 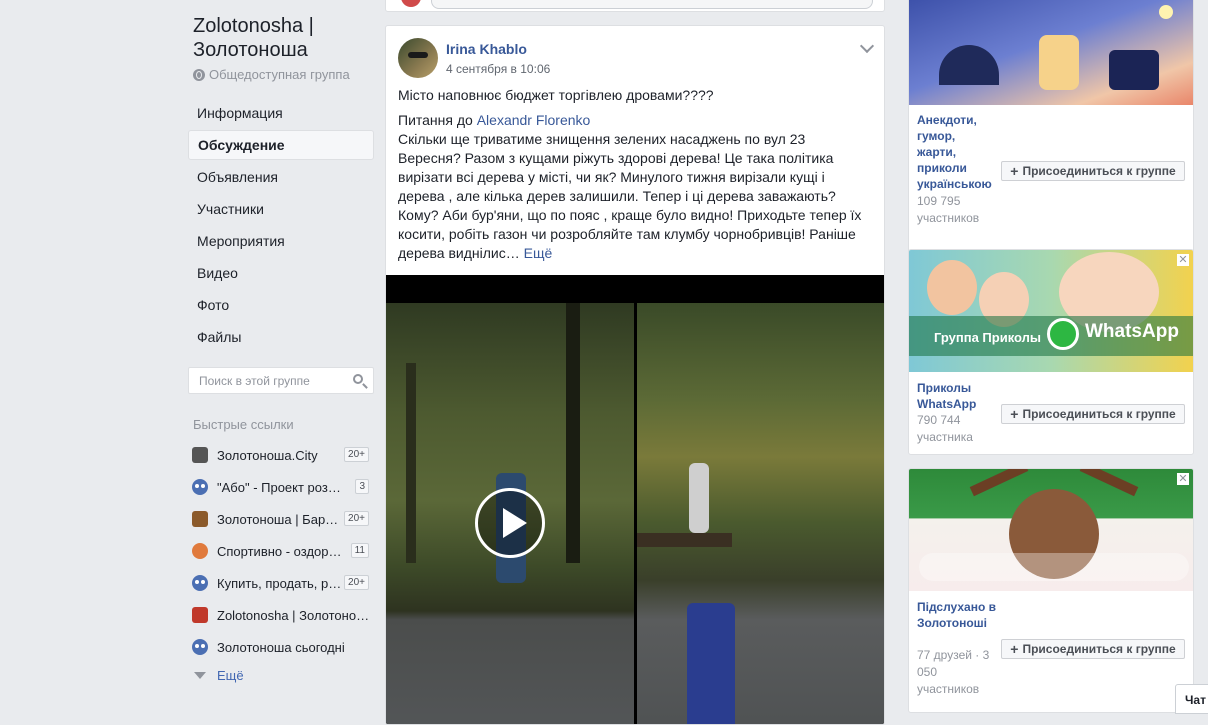 What do you see at coordinates (948, 209) in the screenshot?
I see `member-count: 109 795 участников` at bounding box center [948, 209].